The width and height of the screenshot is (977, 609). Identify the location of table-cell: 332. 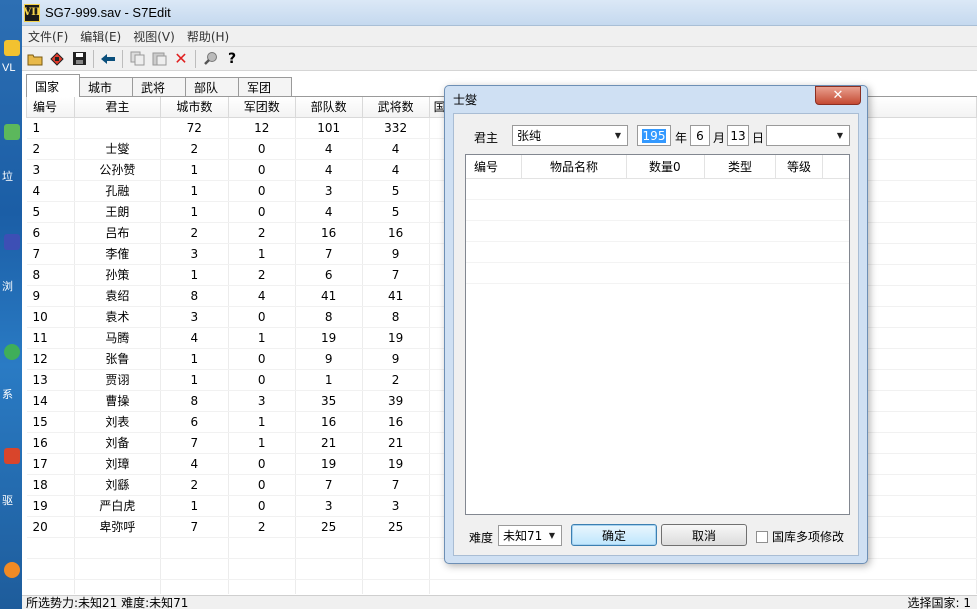
(396, 128).